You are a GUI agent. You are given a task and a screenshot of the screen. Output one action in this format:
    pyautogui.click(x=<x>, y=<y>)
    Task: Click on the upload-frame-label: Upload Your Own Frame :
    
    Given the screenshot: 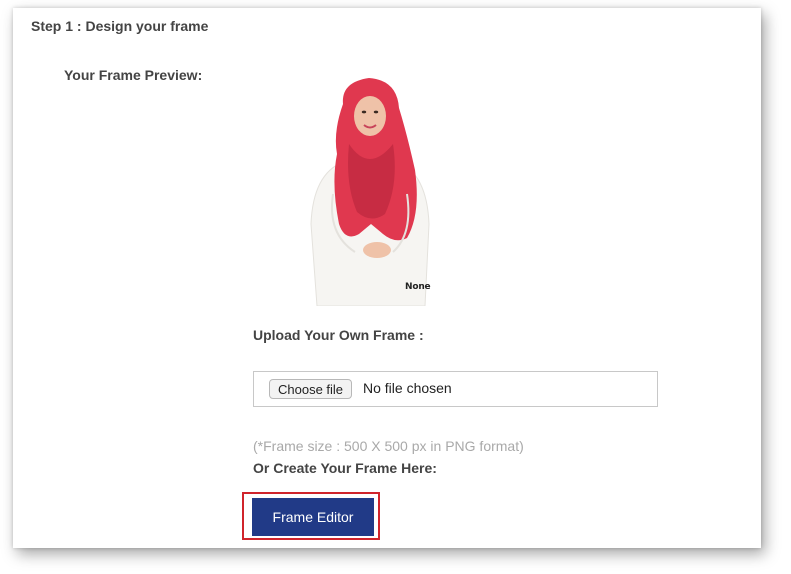 What is the action you would take?
    pyautogui.click(x=338, y=335)
    